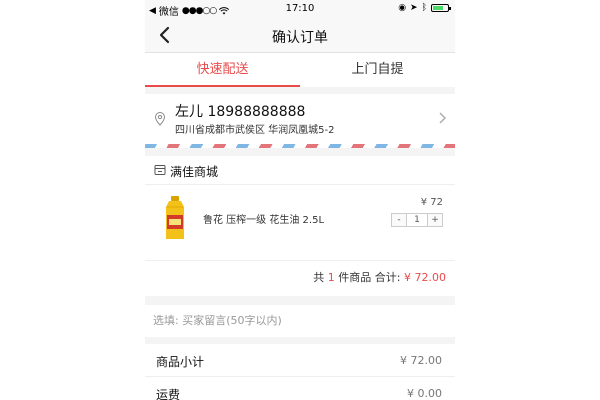 The height and width of the screenshot is (400, 600). What do you see at coordinates (399, 220) in the screenshot?
I see `decrease-button: -` at bounding box center [399, 220].